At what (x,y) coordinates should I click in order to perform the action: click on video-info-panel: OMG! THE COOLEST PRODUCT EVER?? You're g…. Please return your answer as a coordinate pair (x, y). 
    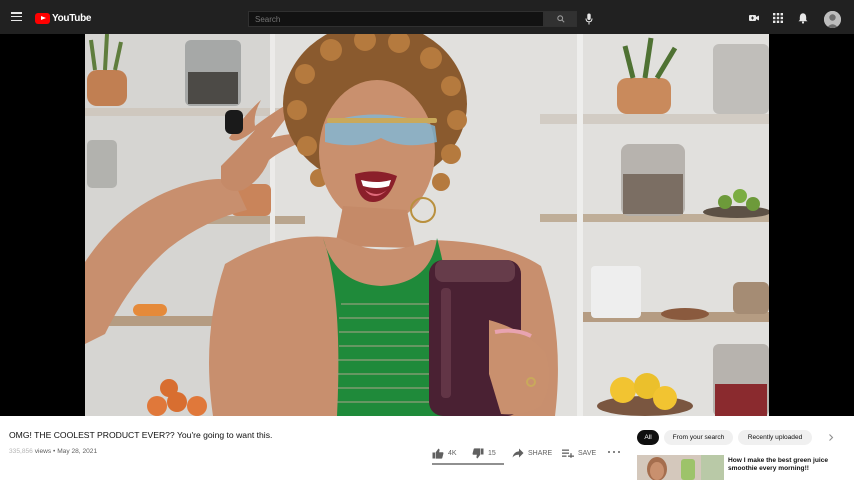
    Looking at the image, I should click on (427, 448).